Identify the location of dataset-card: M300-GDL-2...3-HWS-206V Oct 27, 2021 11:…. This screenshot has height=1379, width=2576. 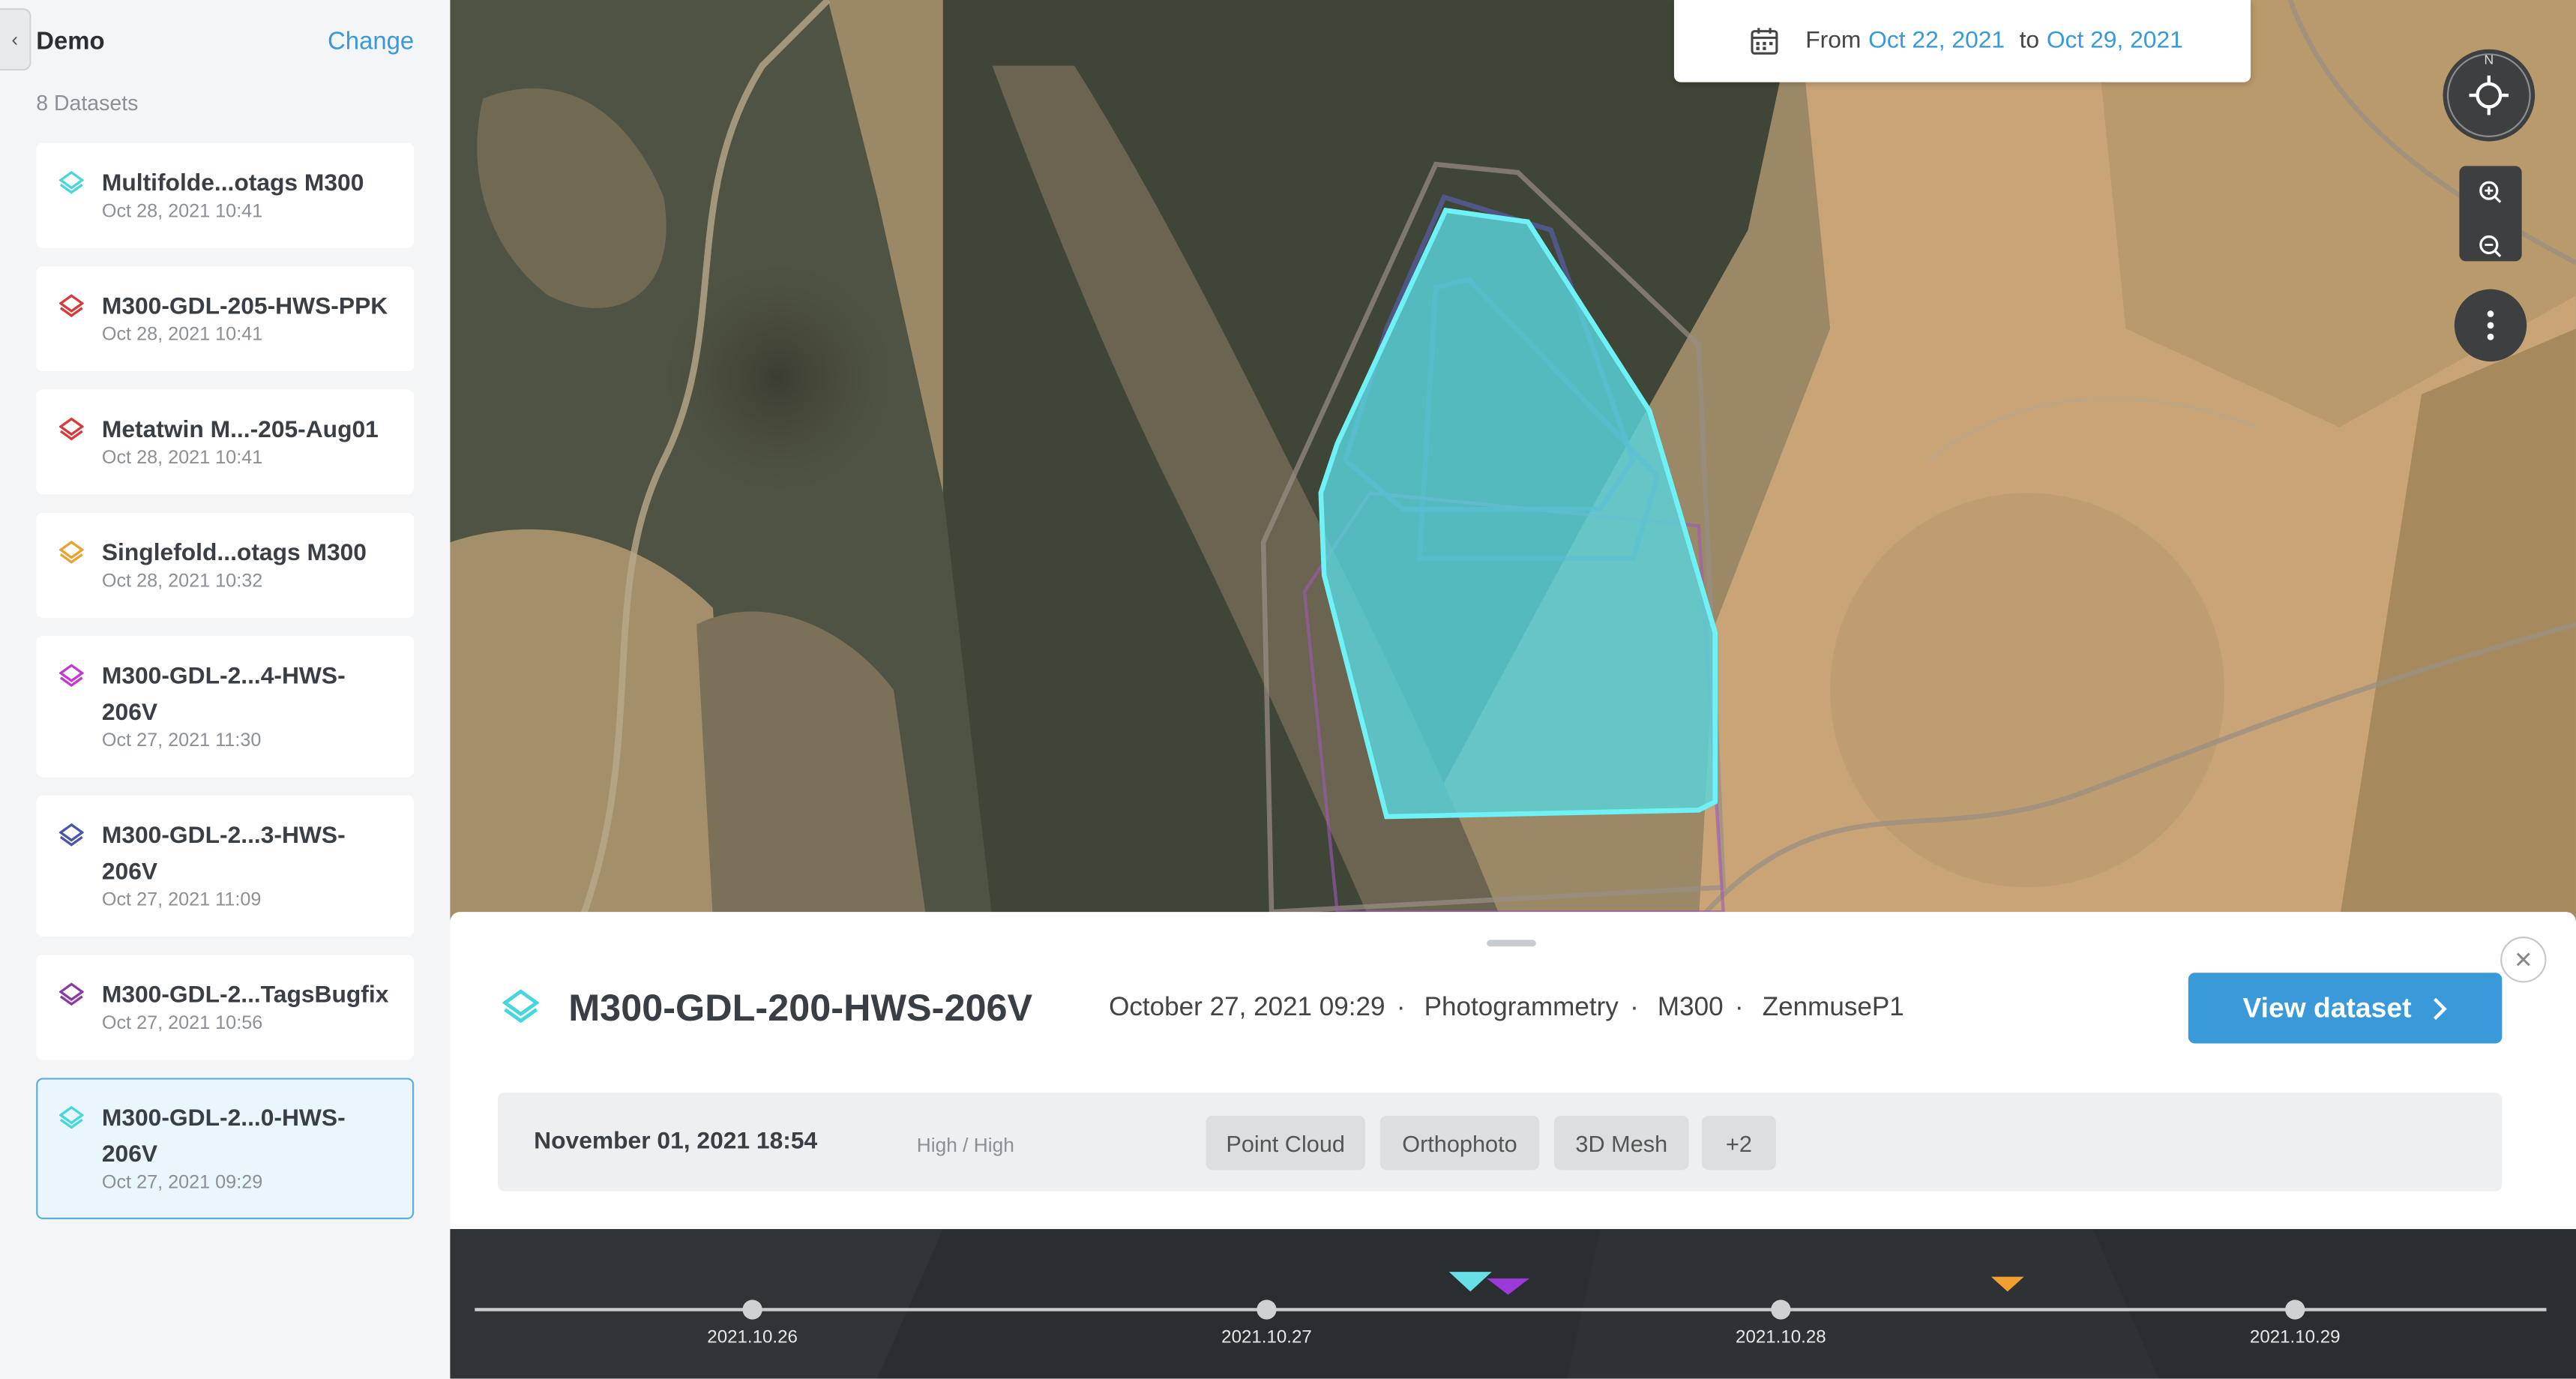
(225, 866).